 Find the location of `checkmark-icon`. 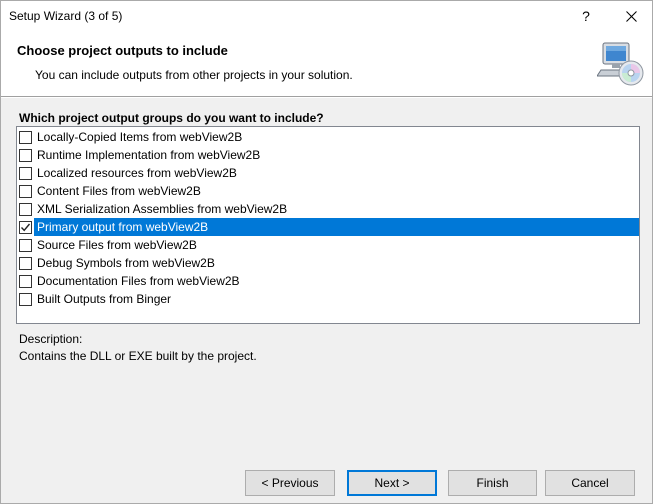

checkmark-icon is located at coordinates (25, 227).